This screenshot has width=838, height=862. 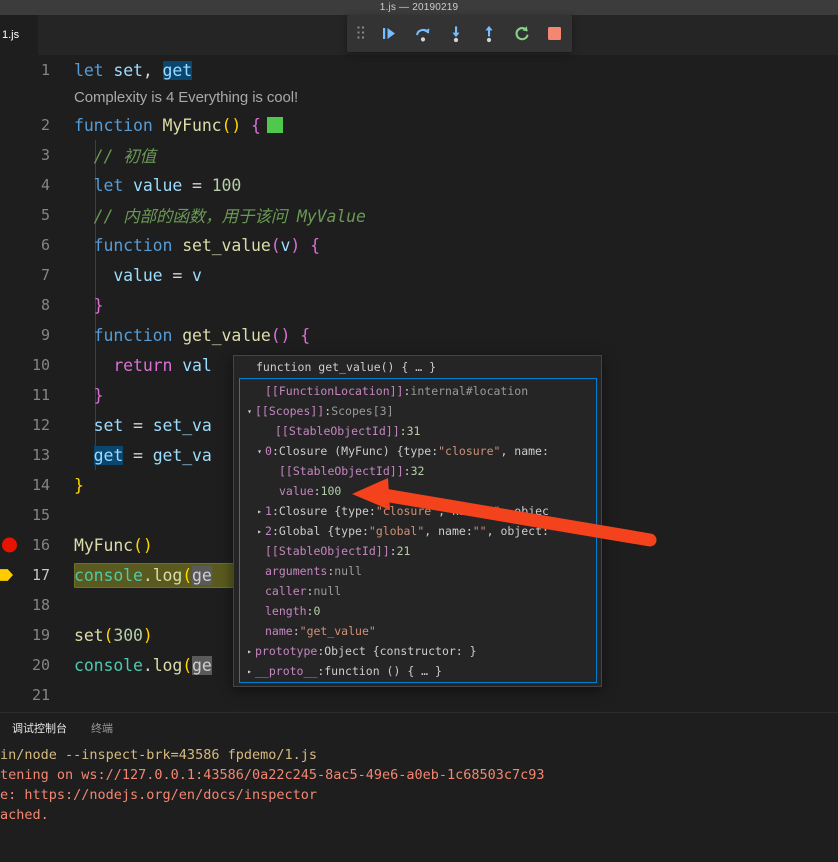 I want to click on code-line: 4 let value = 100, so click(x=419, y=185).